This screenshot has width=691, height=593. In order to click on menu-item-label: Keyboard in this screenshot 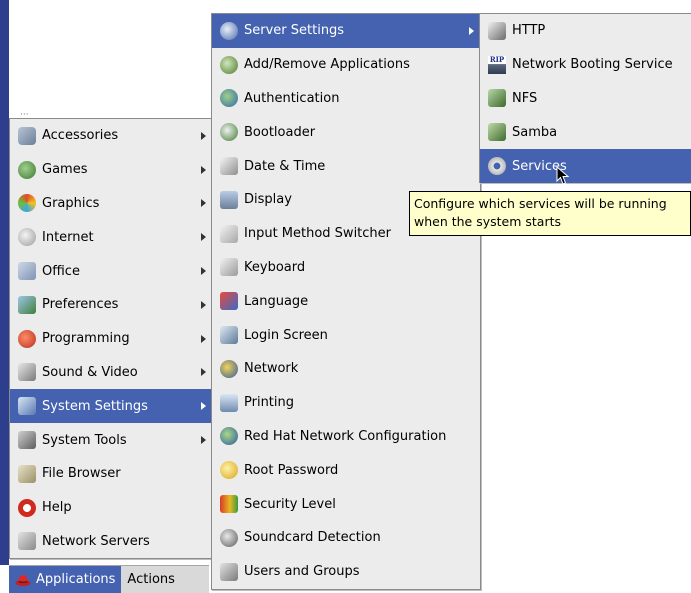, I will do `click(275, 267)`.